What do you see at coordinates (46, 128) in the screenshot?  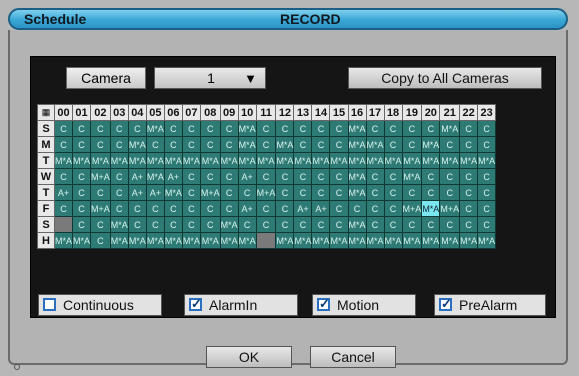 I see `day-header: S` at bounding box center [46, 128].